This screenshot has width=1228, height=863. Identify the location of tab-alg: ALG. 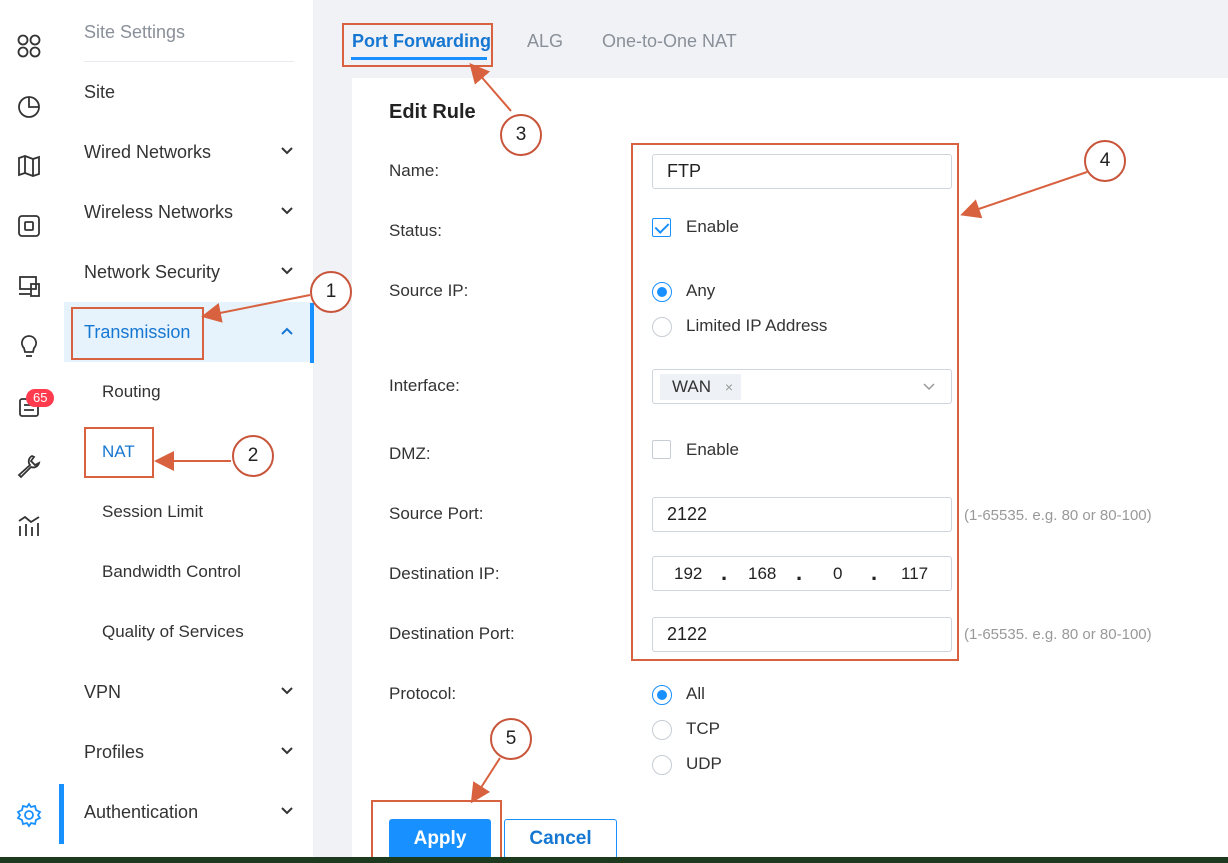
(545, 41).